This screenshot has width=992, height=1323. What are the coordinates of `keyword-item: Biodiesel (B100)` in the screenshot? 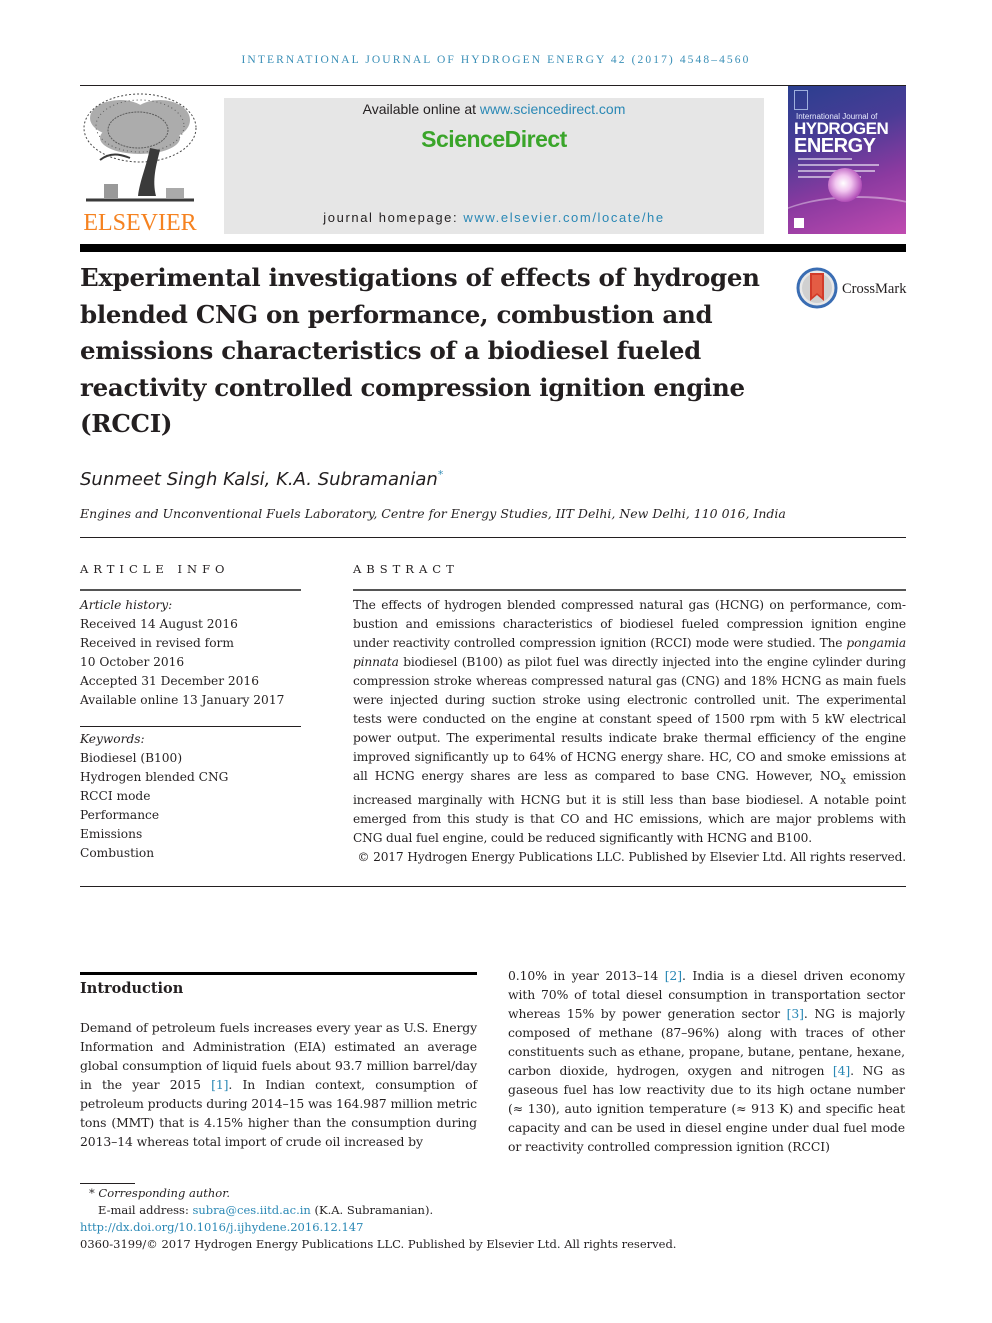 It's located at (131, 758).